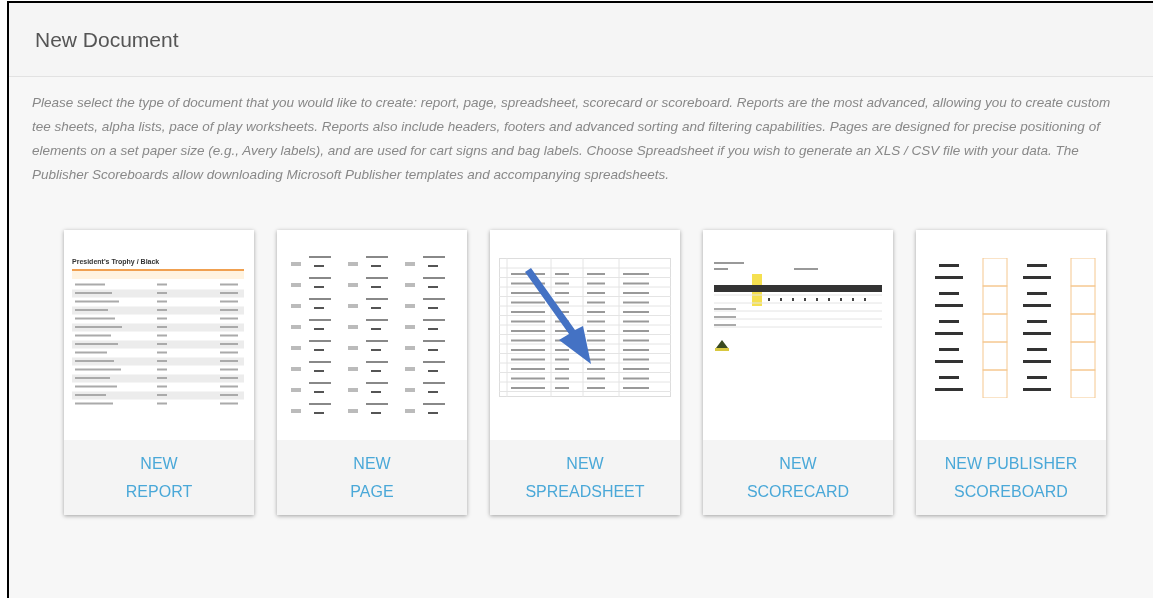 This screenshot has width=1153, height=598. I want to click on document-card: NEW PAGE, so click(372, 372).